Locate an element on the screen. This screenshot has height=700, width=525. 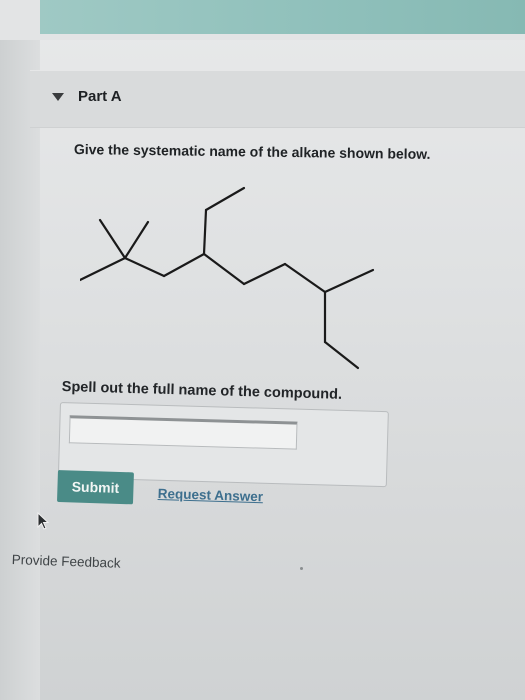
stray-dot is located at coordinates (301, 568).